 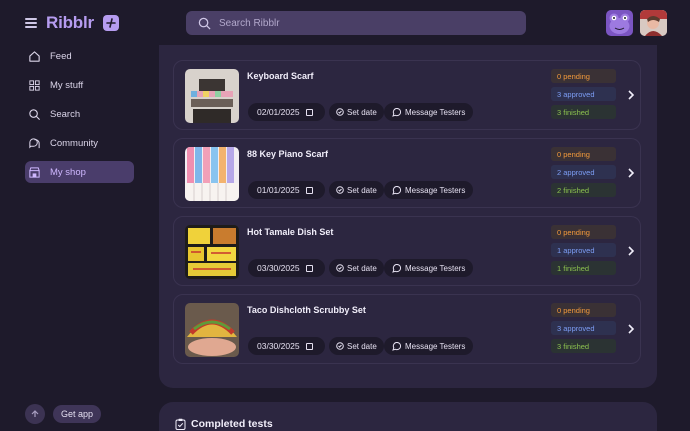 I want to click on date-value: 02/01/2025, so click(x=278, y=112).